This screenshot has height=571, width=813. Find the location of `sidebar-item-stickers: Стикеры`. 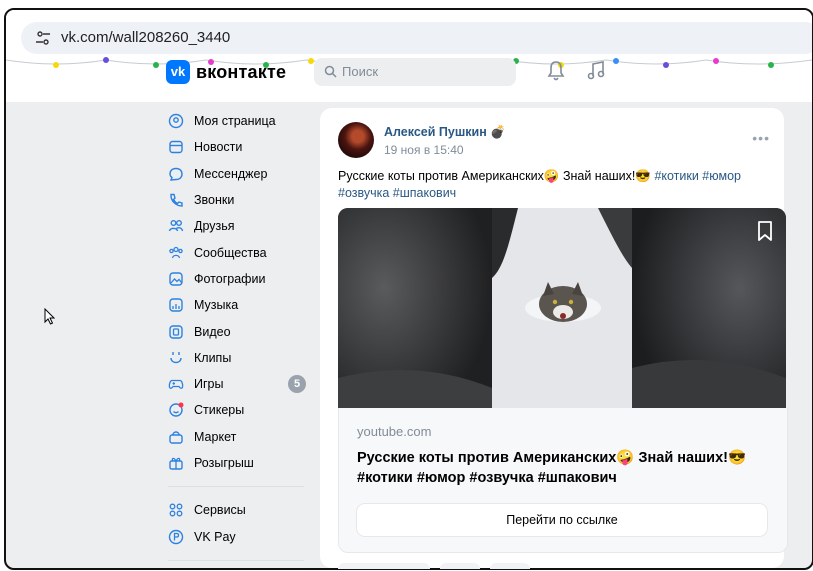

sidebar-item-stickers: Стикеры is located at coordinates (238, 410).